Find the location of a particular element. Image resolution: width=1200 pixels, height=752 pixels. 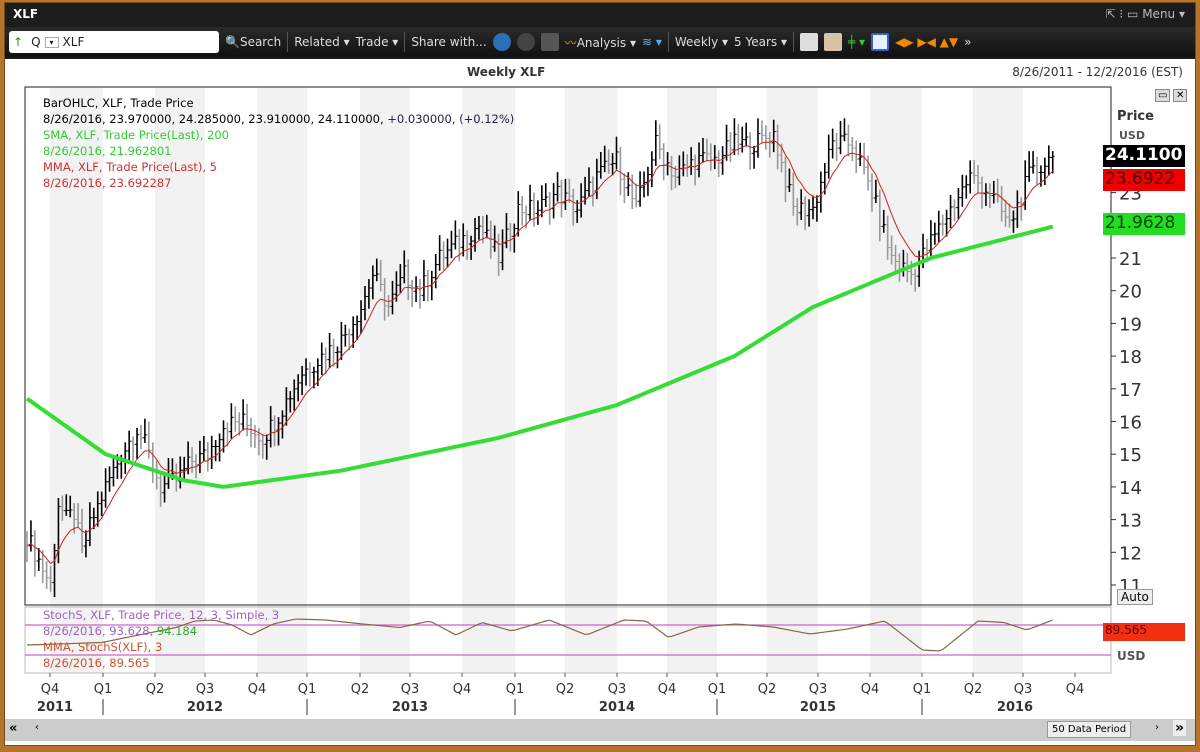

panel-restore-button: ▭ is located at coordinates (1163, 95).